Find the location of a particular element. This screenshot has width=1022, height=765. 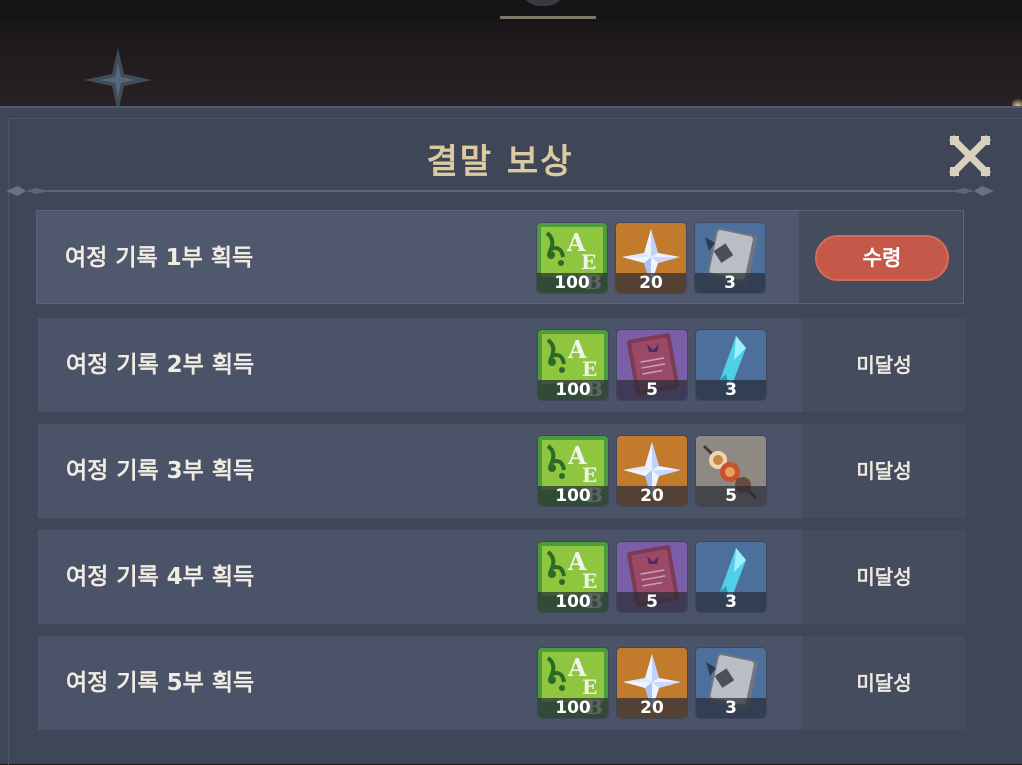

row-label: 여정 기록 1부 획득 is located at coordinates (159, 258).